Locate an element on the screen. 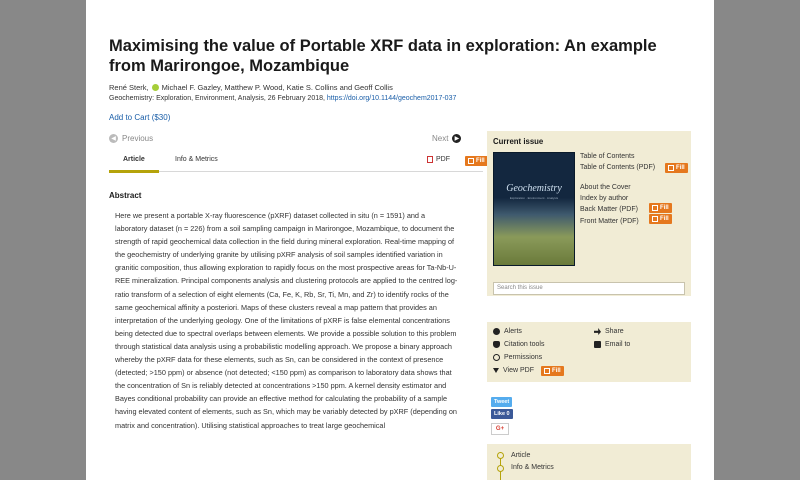 The width and height of the screenshot is (800, 480). author-link: René Sterk, is located at coordinates (129, 87).